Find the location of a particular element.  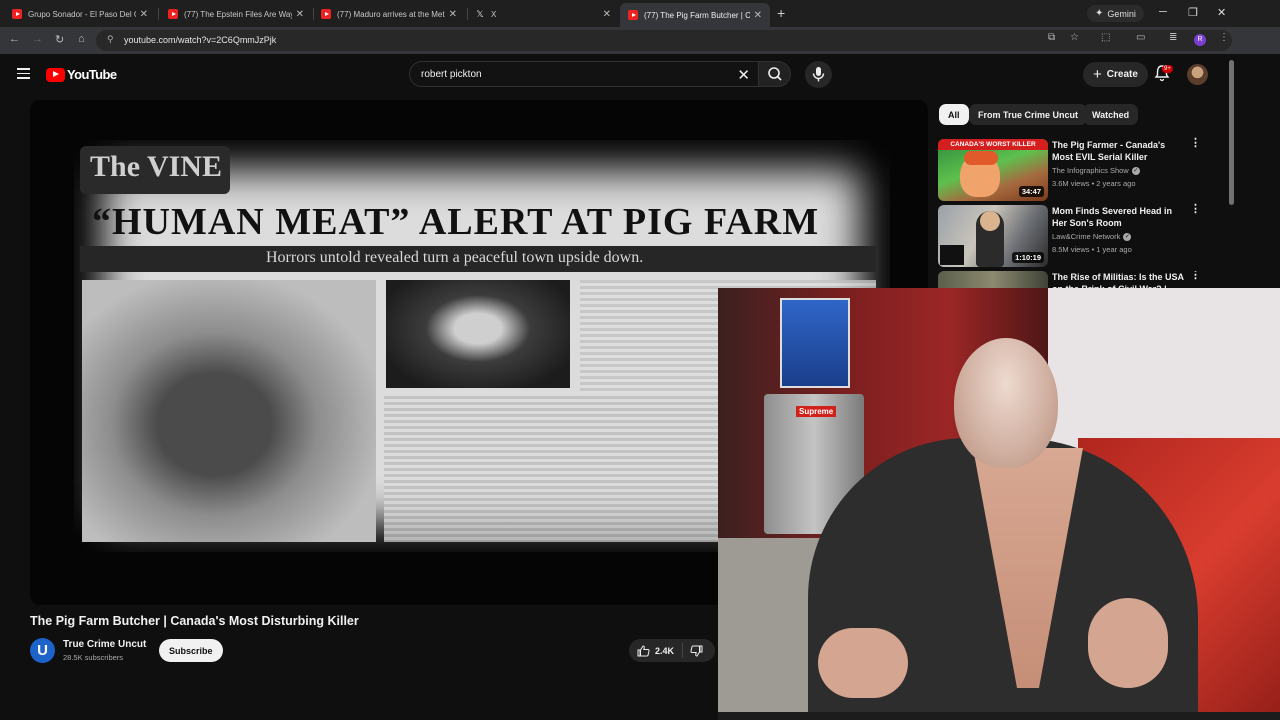

thumbnail-hair is located at coordinates (981, 158).